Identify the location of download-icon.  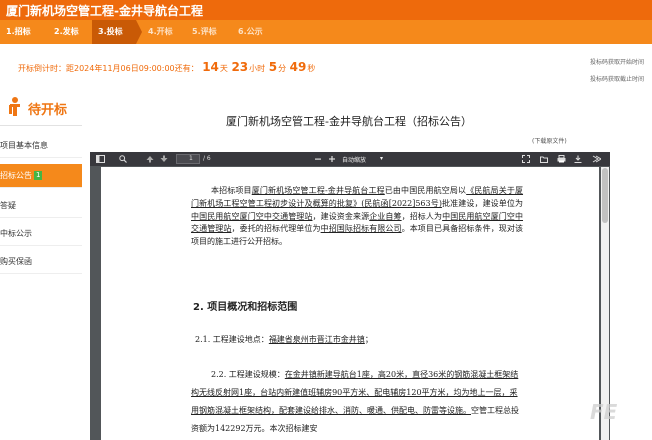
(578, 159).